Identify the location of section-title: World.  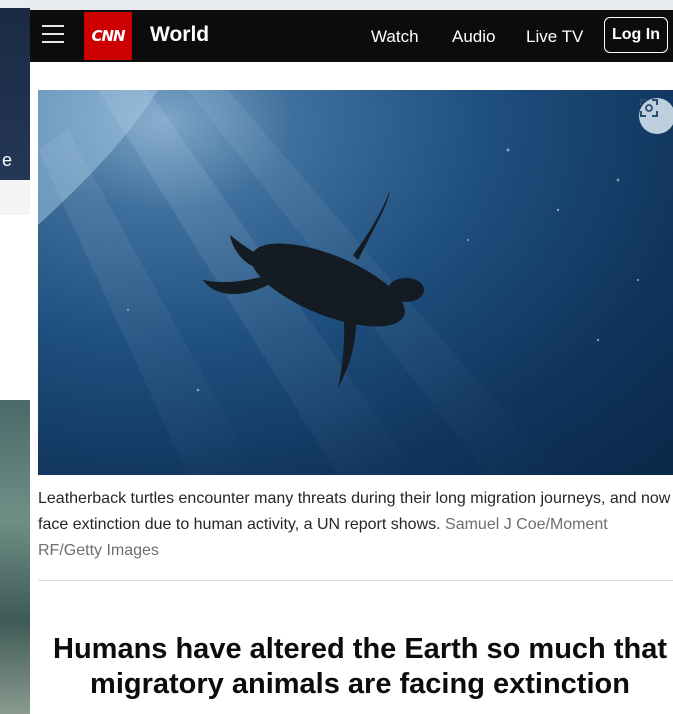
(179, 35).